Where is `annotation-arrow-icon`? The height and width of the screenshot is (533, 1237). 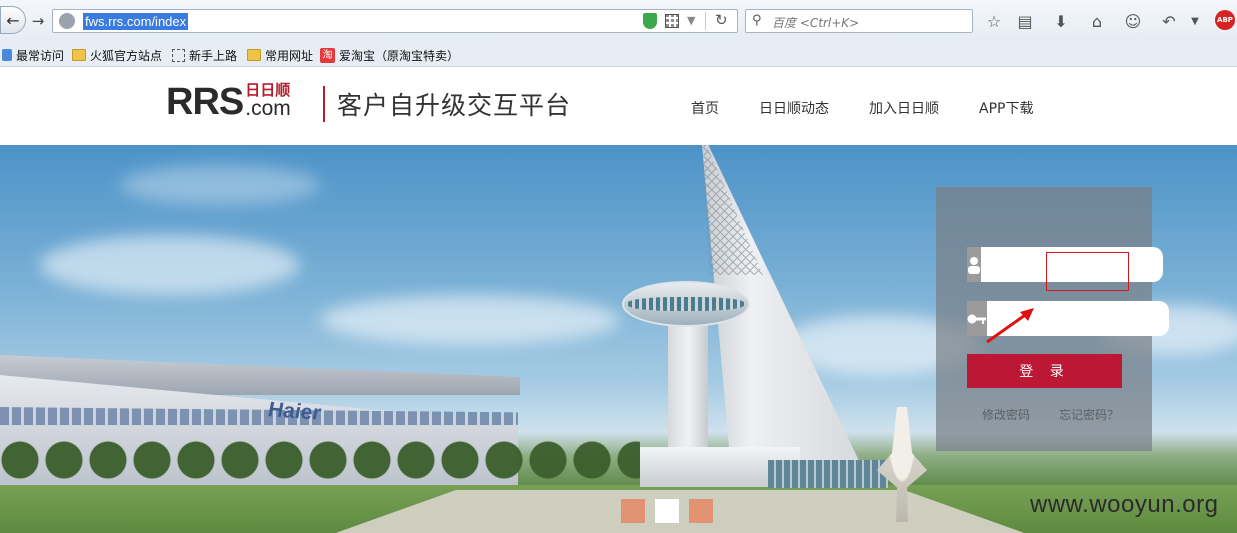
annotation-arrow-icon is located at coordinates (1010, 326).